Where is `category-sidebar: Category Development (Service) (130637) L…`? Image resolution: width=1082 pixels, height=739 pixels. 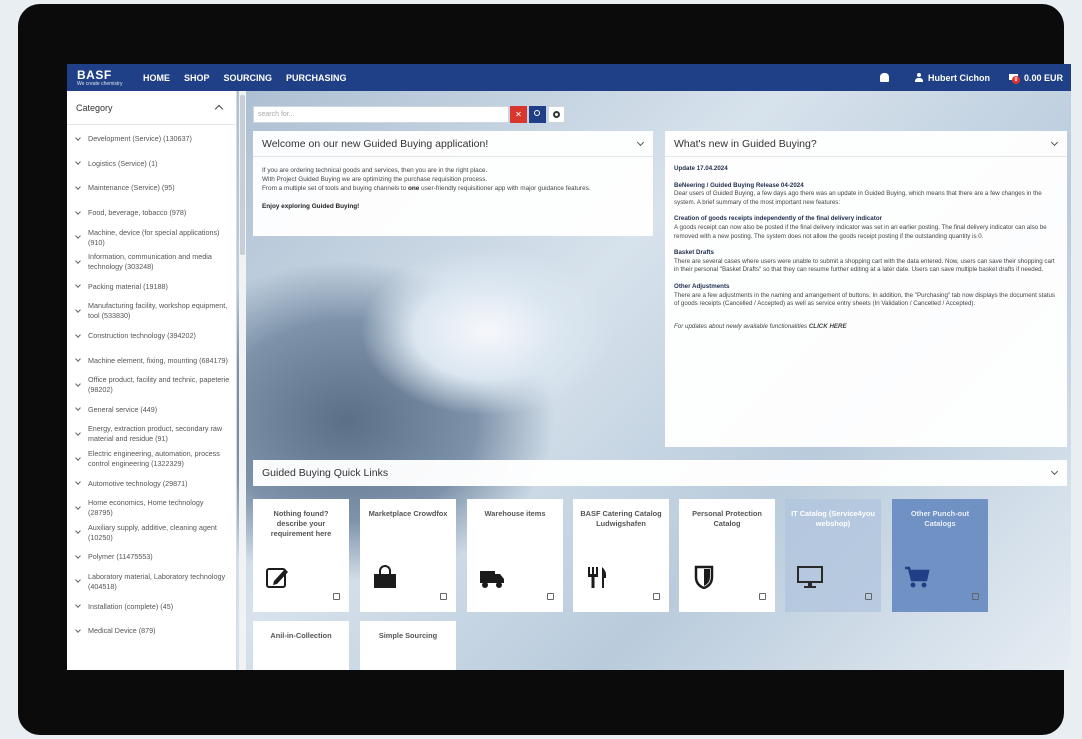 category-sidebar: Category Development (Service) (130637) L… is located at coordinates (152, 380).